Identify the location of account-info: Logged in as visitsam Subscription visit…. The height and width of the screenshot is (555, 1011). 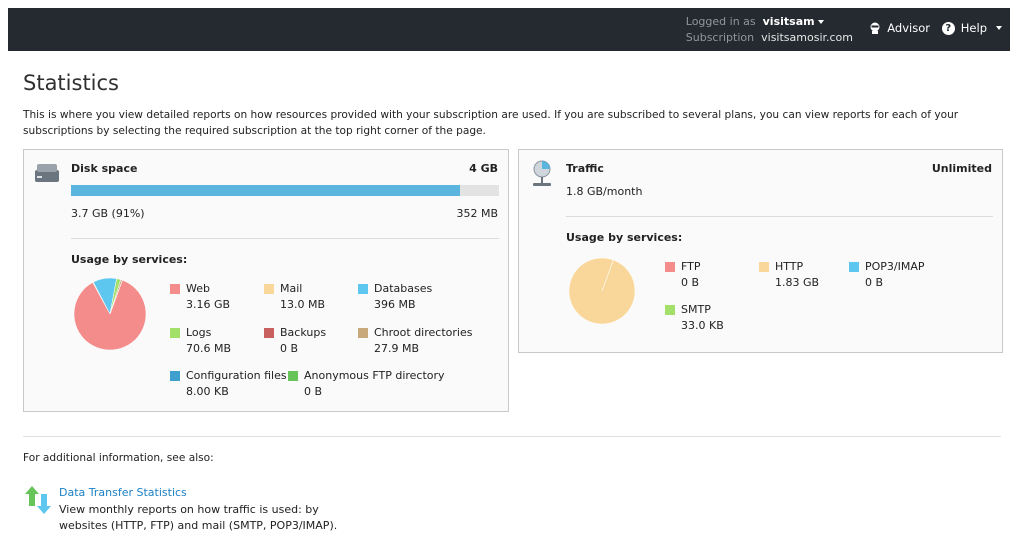
(769, 30).